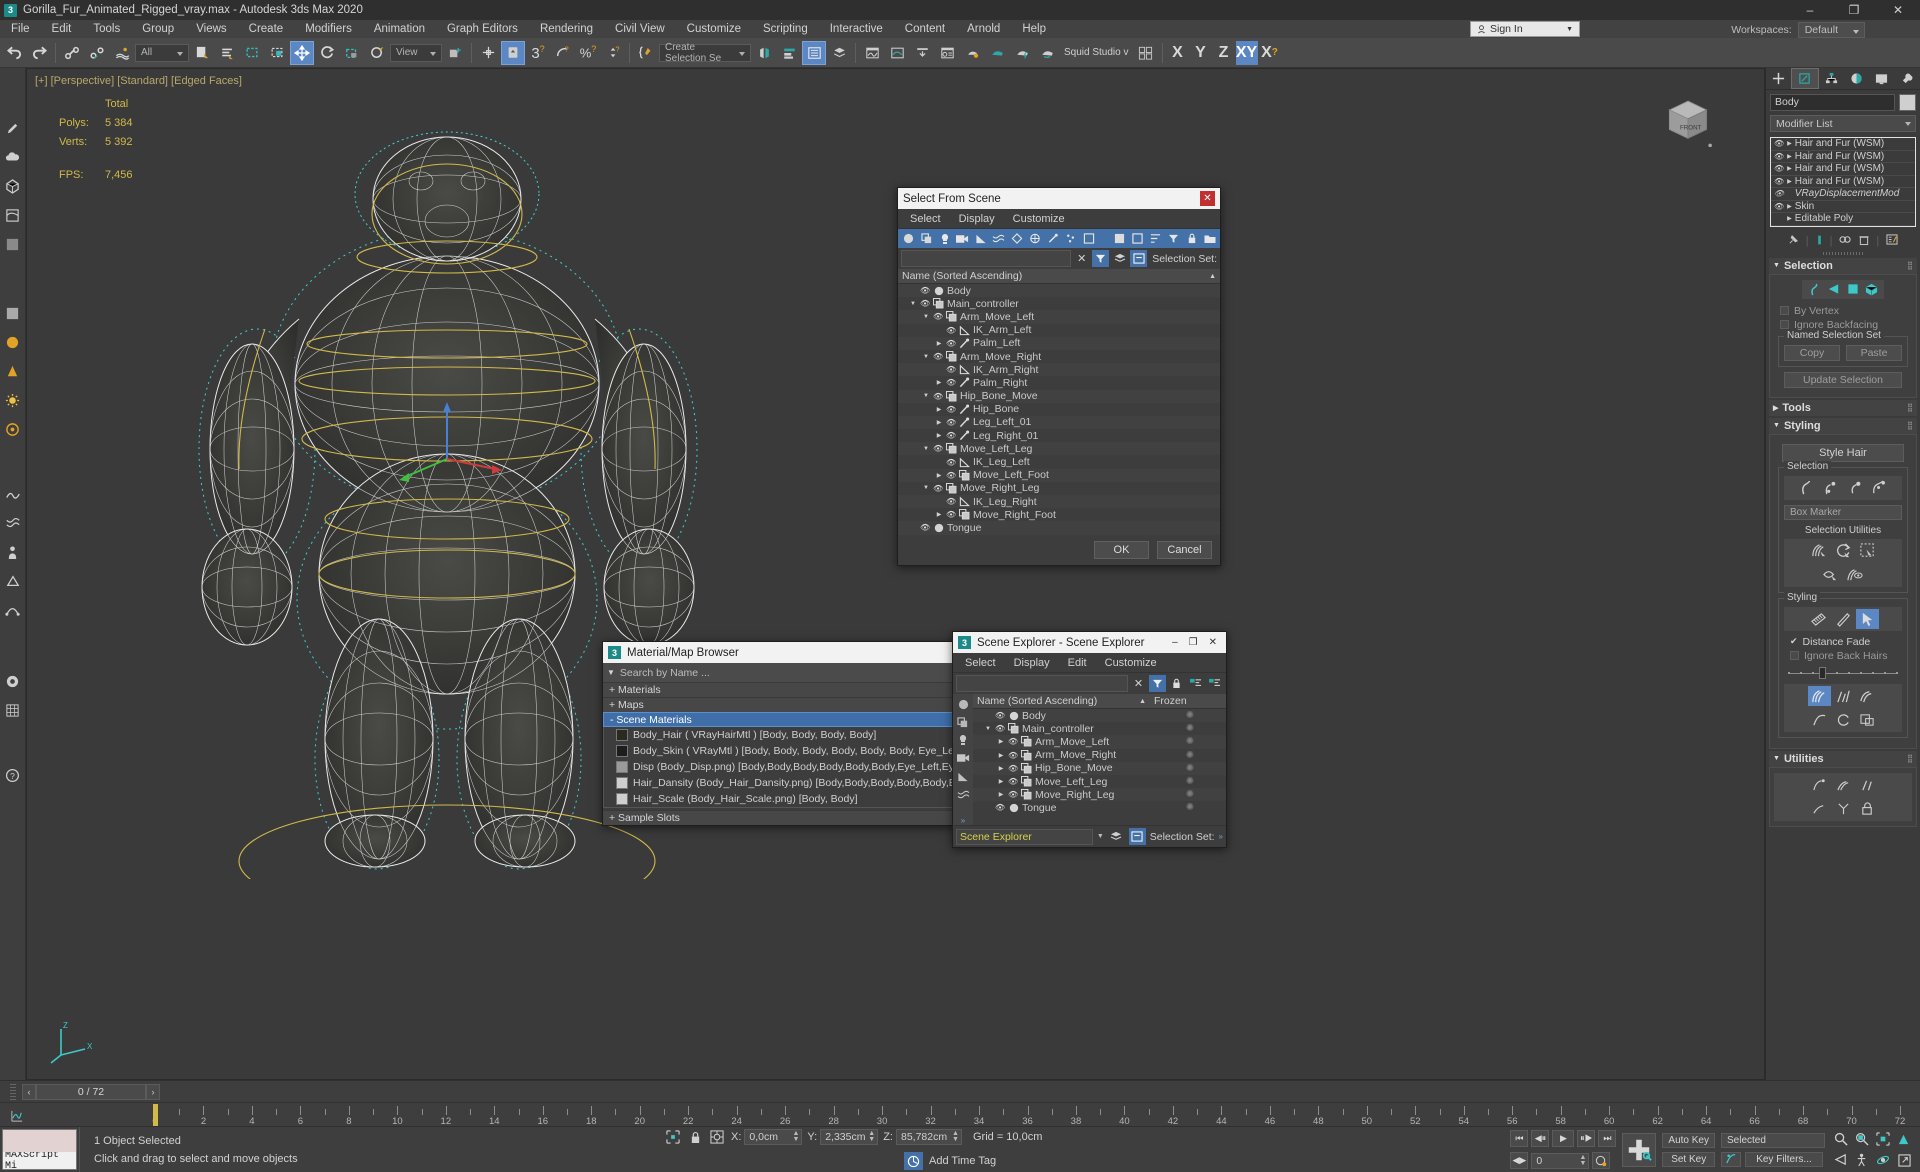 Image resolution: width=1920 pixels, height=1172 pixels. What do you see at coordinates (795, 1136) in the screenshot?
I see `spinner-icon: ▲ ▼` at bounding box center [795, 1136].